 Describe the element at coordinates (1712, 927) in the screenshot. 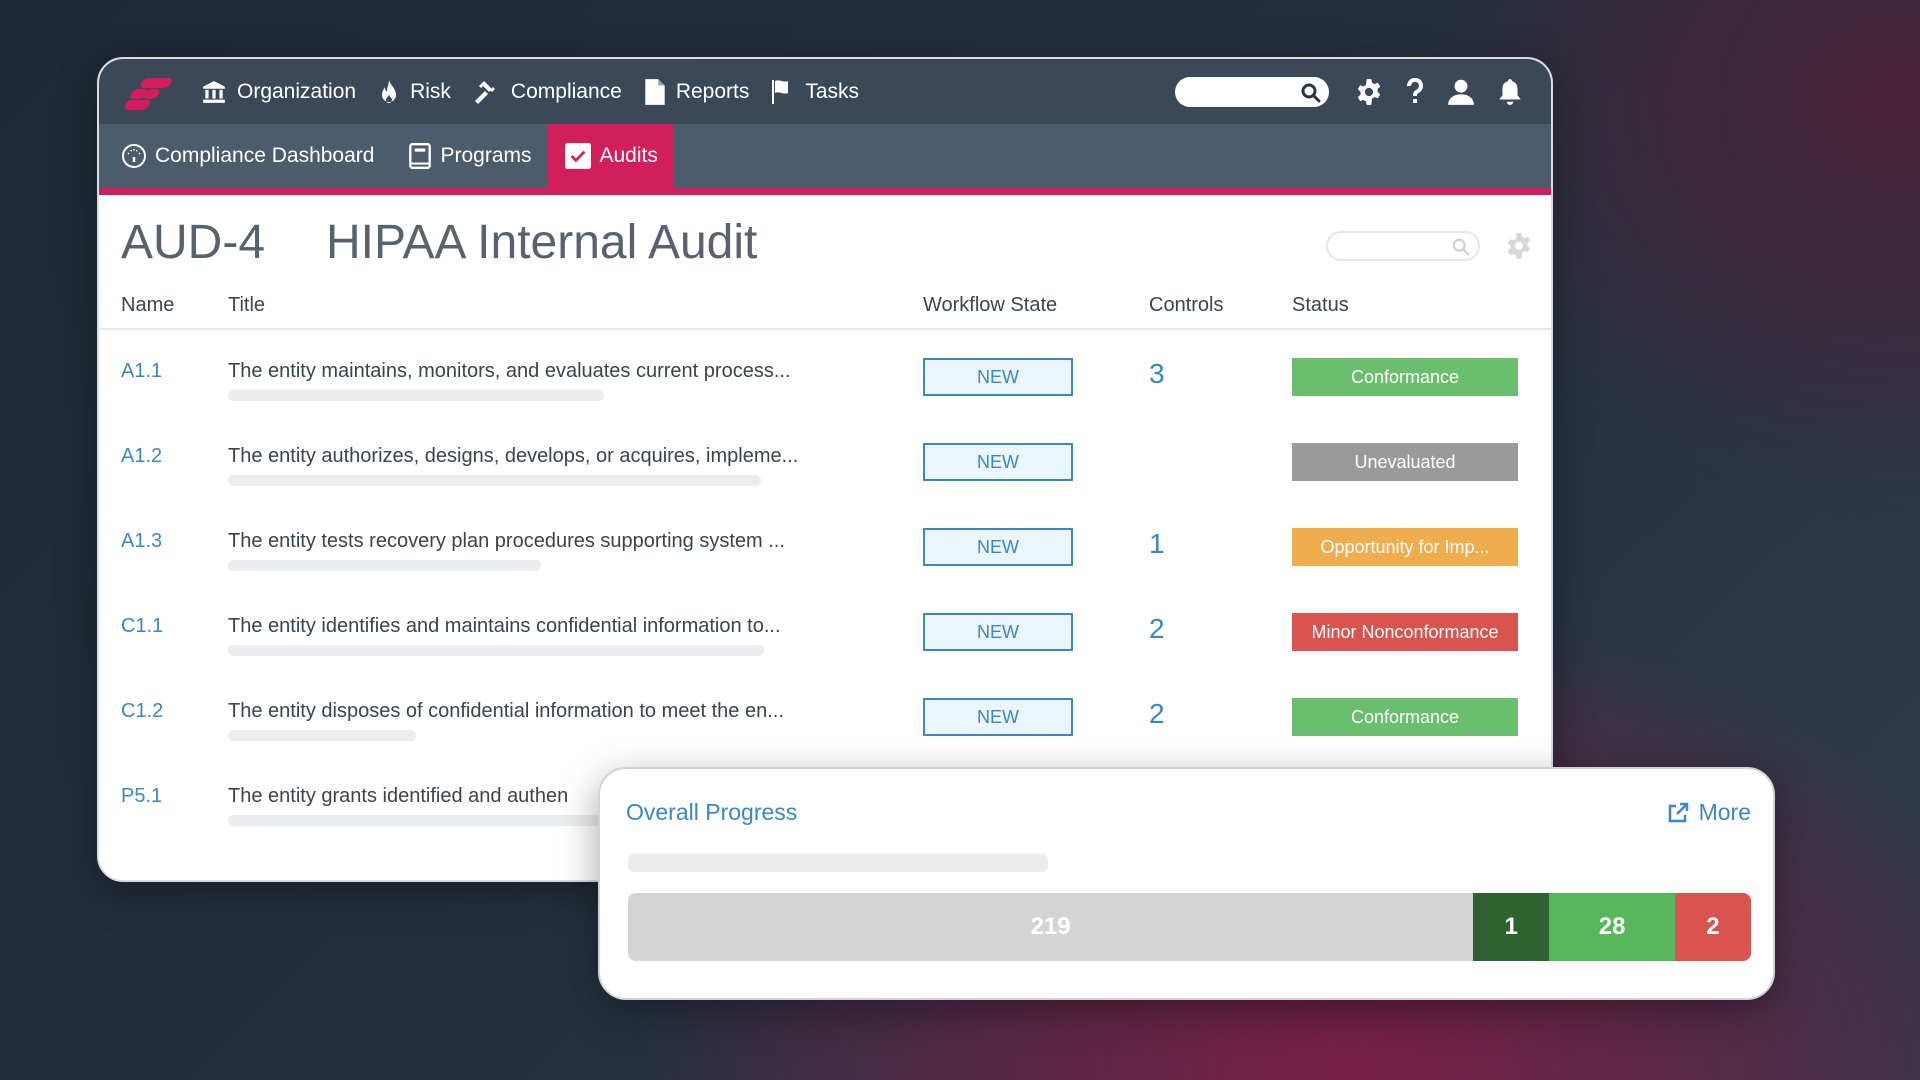

I see `progress-segment: 2` at that location.